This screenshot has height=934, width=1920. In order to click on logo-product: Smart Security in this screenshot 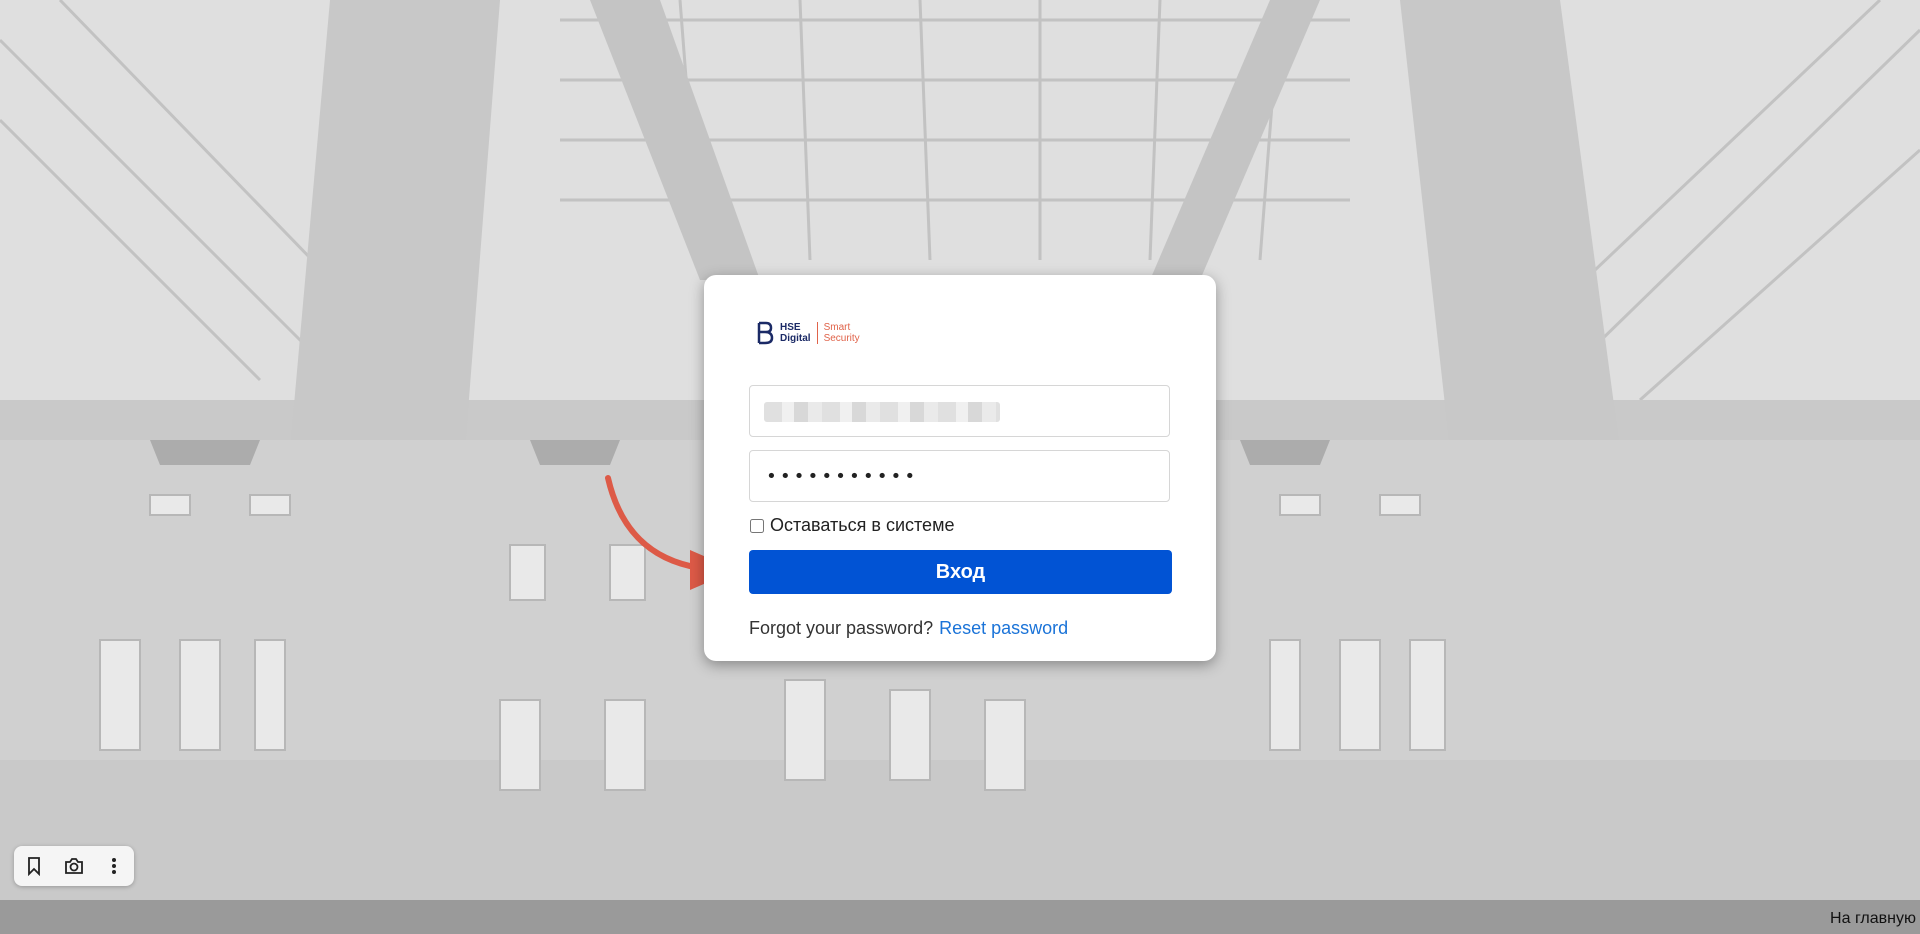, I will do `click(842, 333)`.